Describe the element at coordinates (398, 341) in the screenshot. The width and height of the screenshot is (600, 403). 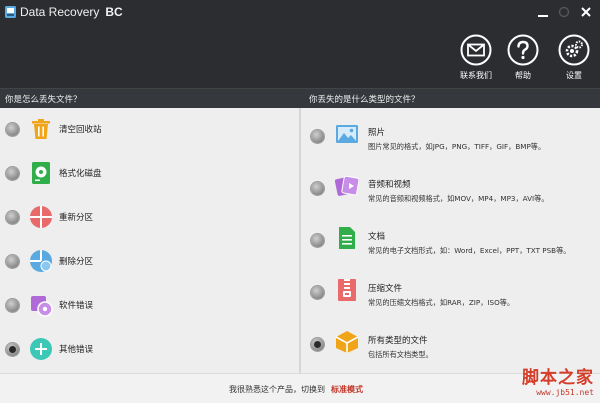
I see `file-type-title: 所有类型的文件` at that location.